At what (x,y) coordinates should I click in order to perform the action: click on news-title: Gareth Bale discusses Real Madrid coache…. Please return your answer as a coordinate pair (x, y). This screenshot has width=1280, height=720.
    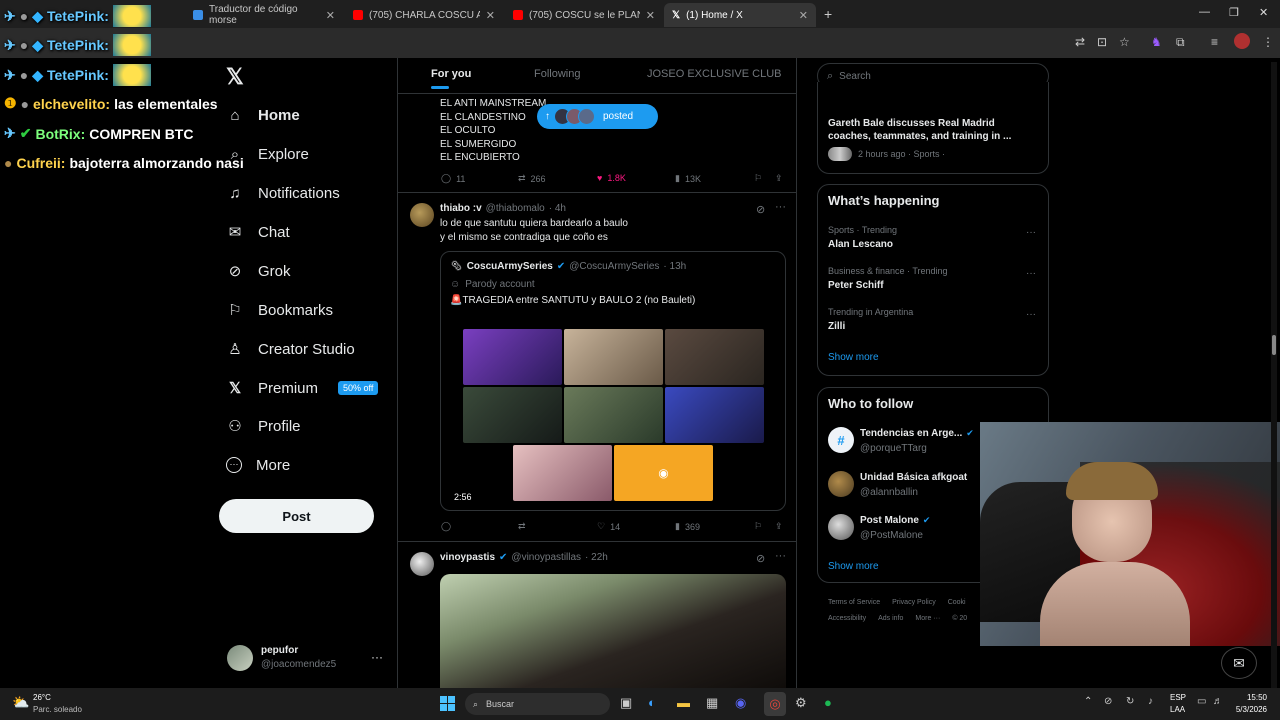
    Looking at the image, I should click on (933, 130).